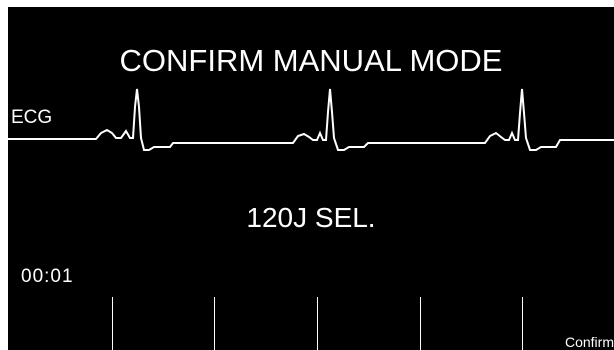 The width and height of the screenshot is (614, 350). I want to click on confirm-softkey: Confirm, so click(568, 323).